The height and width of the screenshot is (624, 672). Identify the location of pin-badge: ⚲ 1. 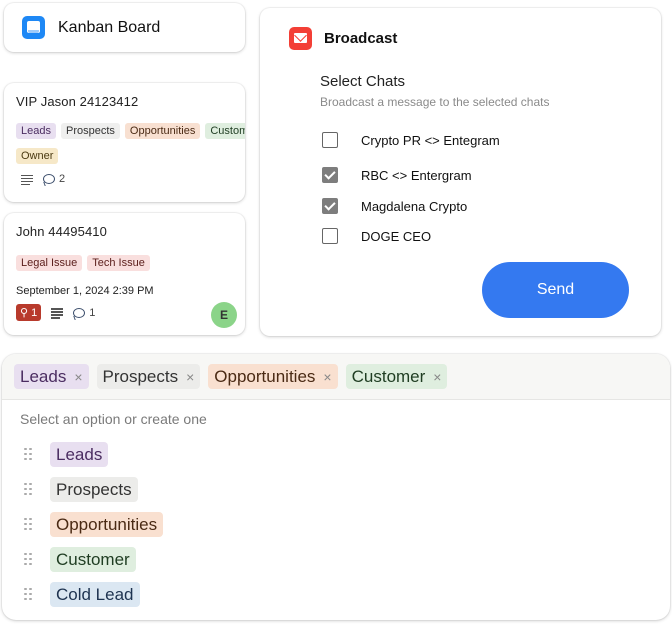
(29, 312).